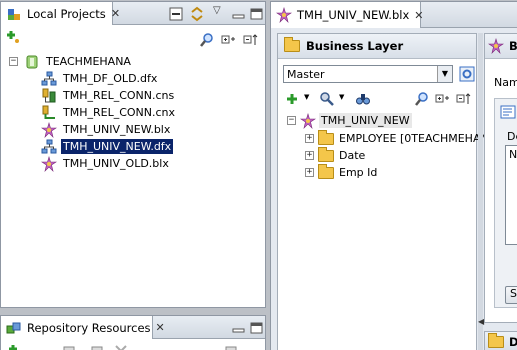 Image resolution: width=517 pixels, height=350 pixels. What do you see at coordinates (363, 99) in the screenshot?
I see `find-icon` at bounding box center [363, 99].